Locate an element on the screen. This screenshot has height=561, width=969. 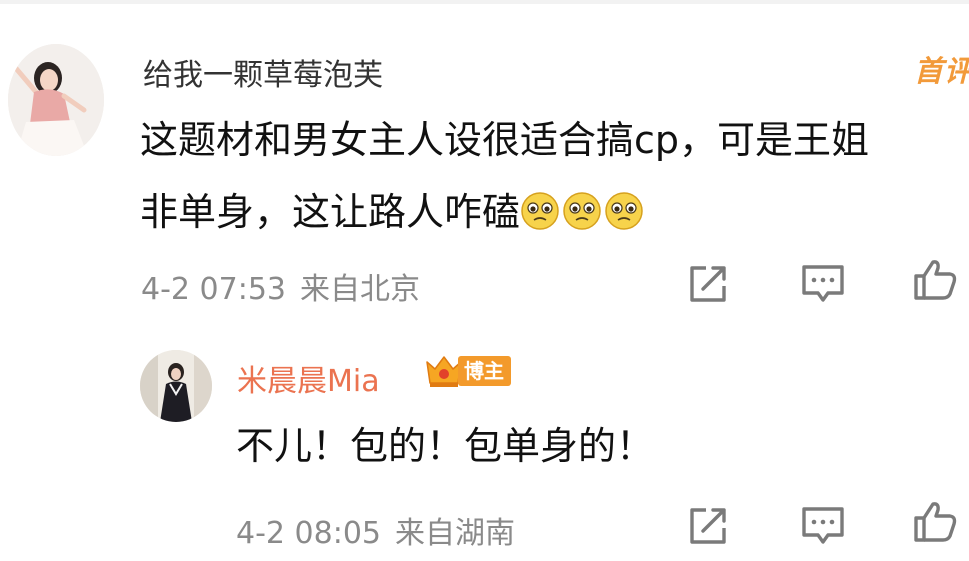
comment-location: 来自北京 is located at coordinates (360, 289).